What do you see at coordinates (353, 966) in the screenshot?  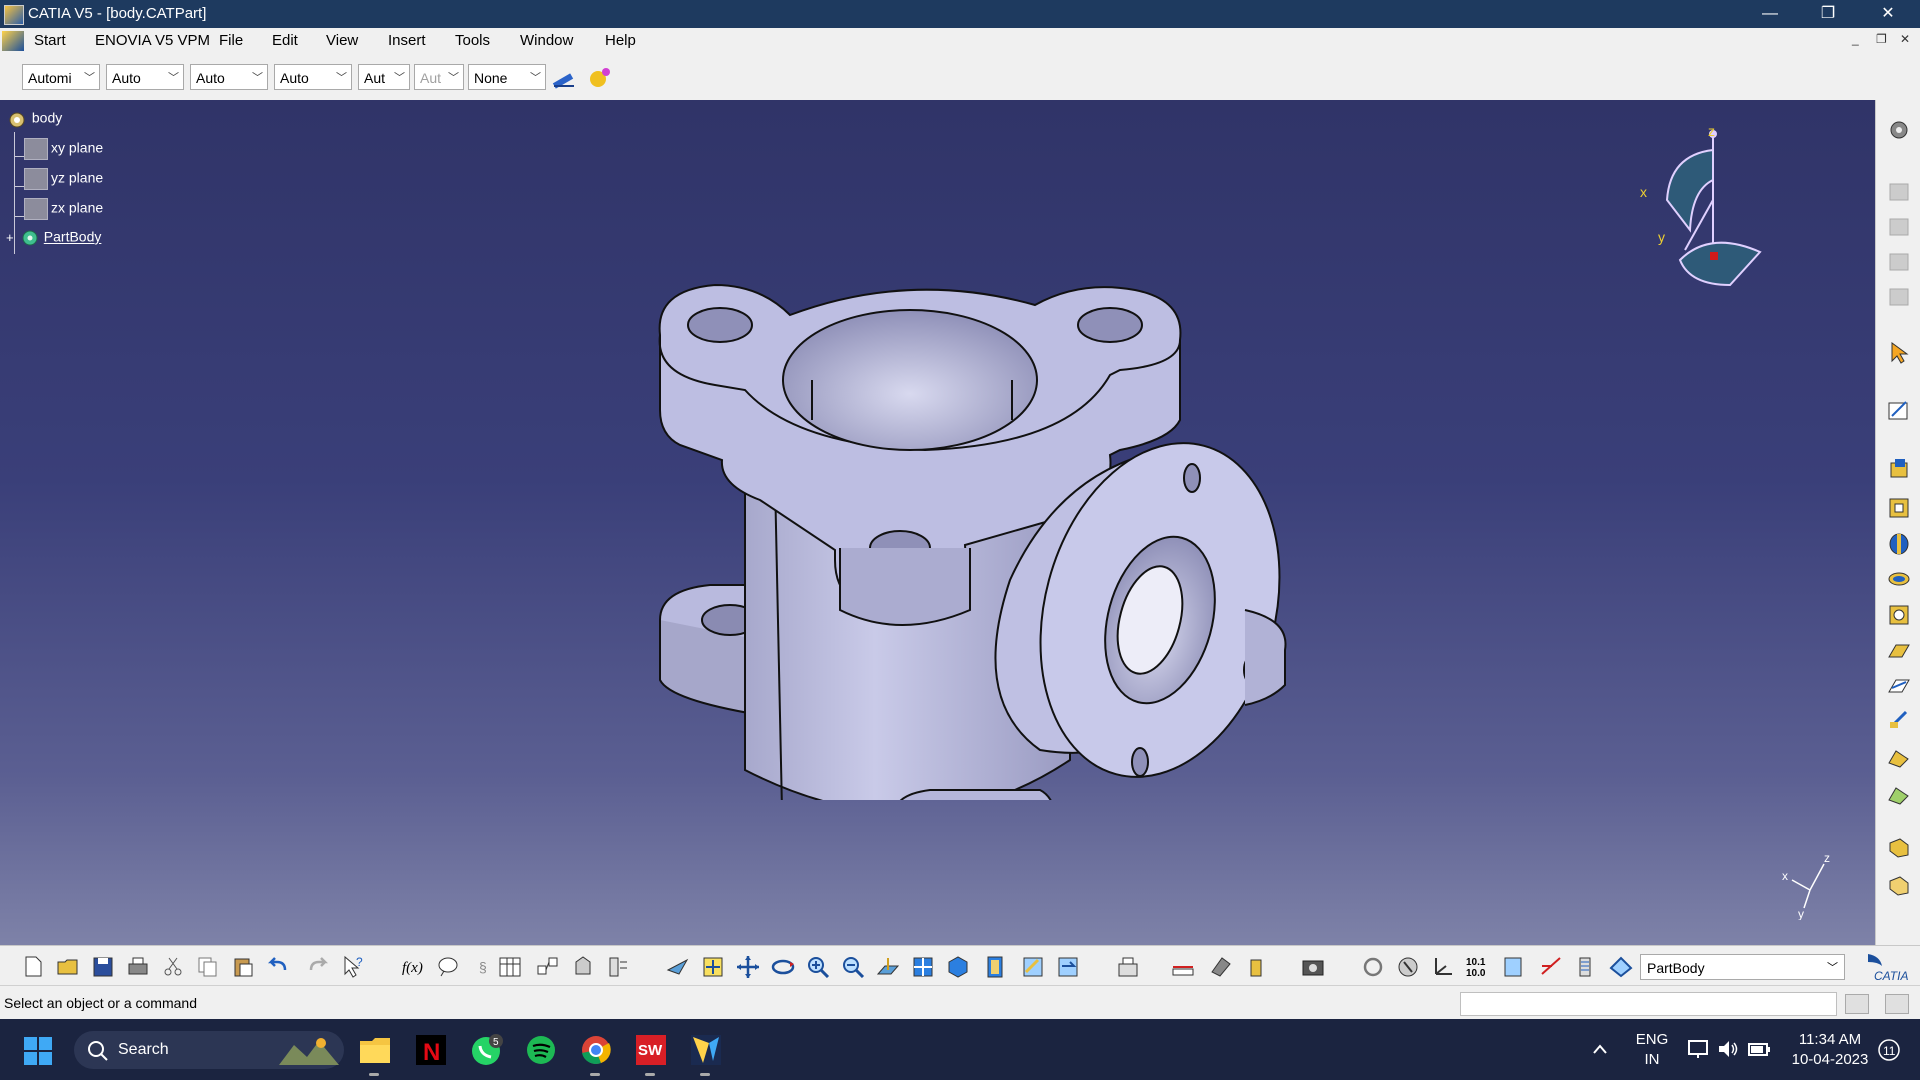 I see `whats-this-icon: ?` at bounding box center [353, 966].